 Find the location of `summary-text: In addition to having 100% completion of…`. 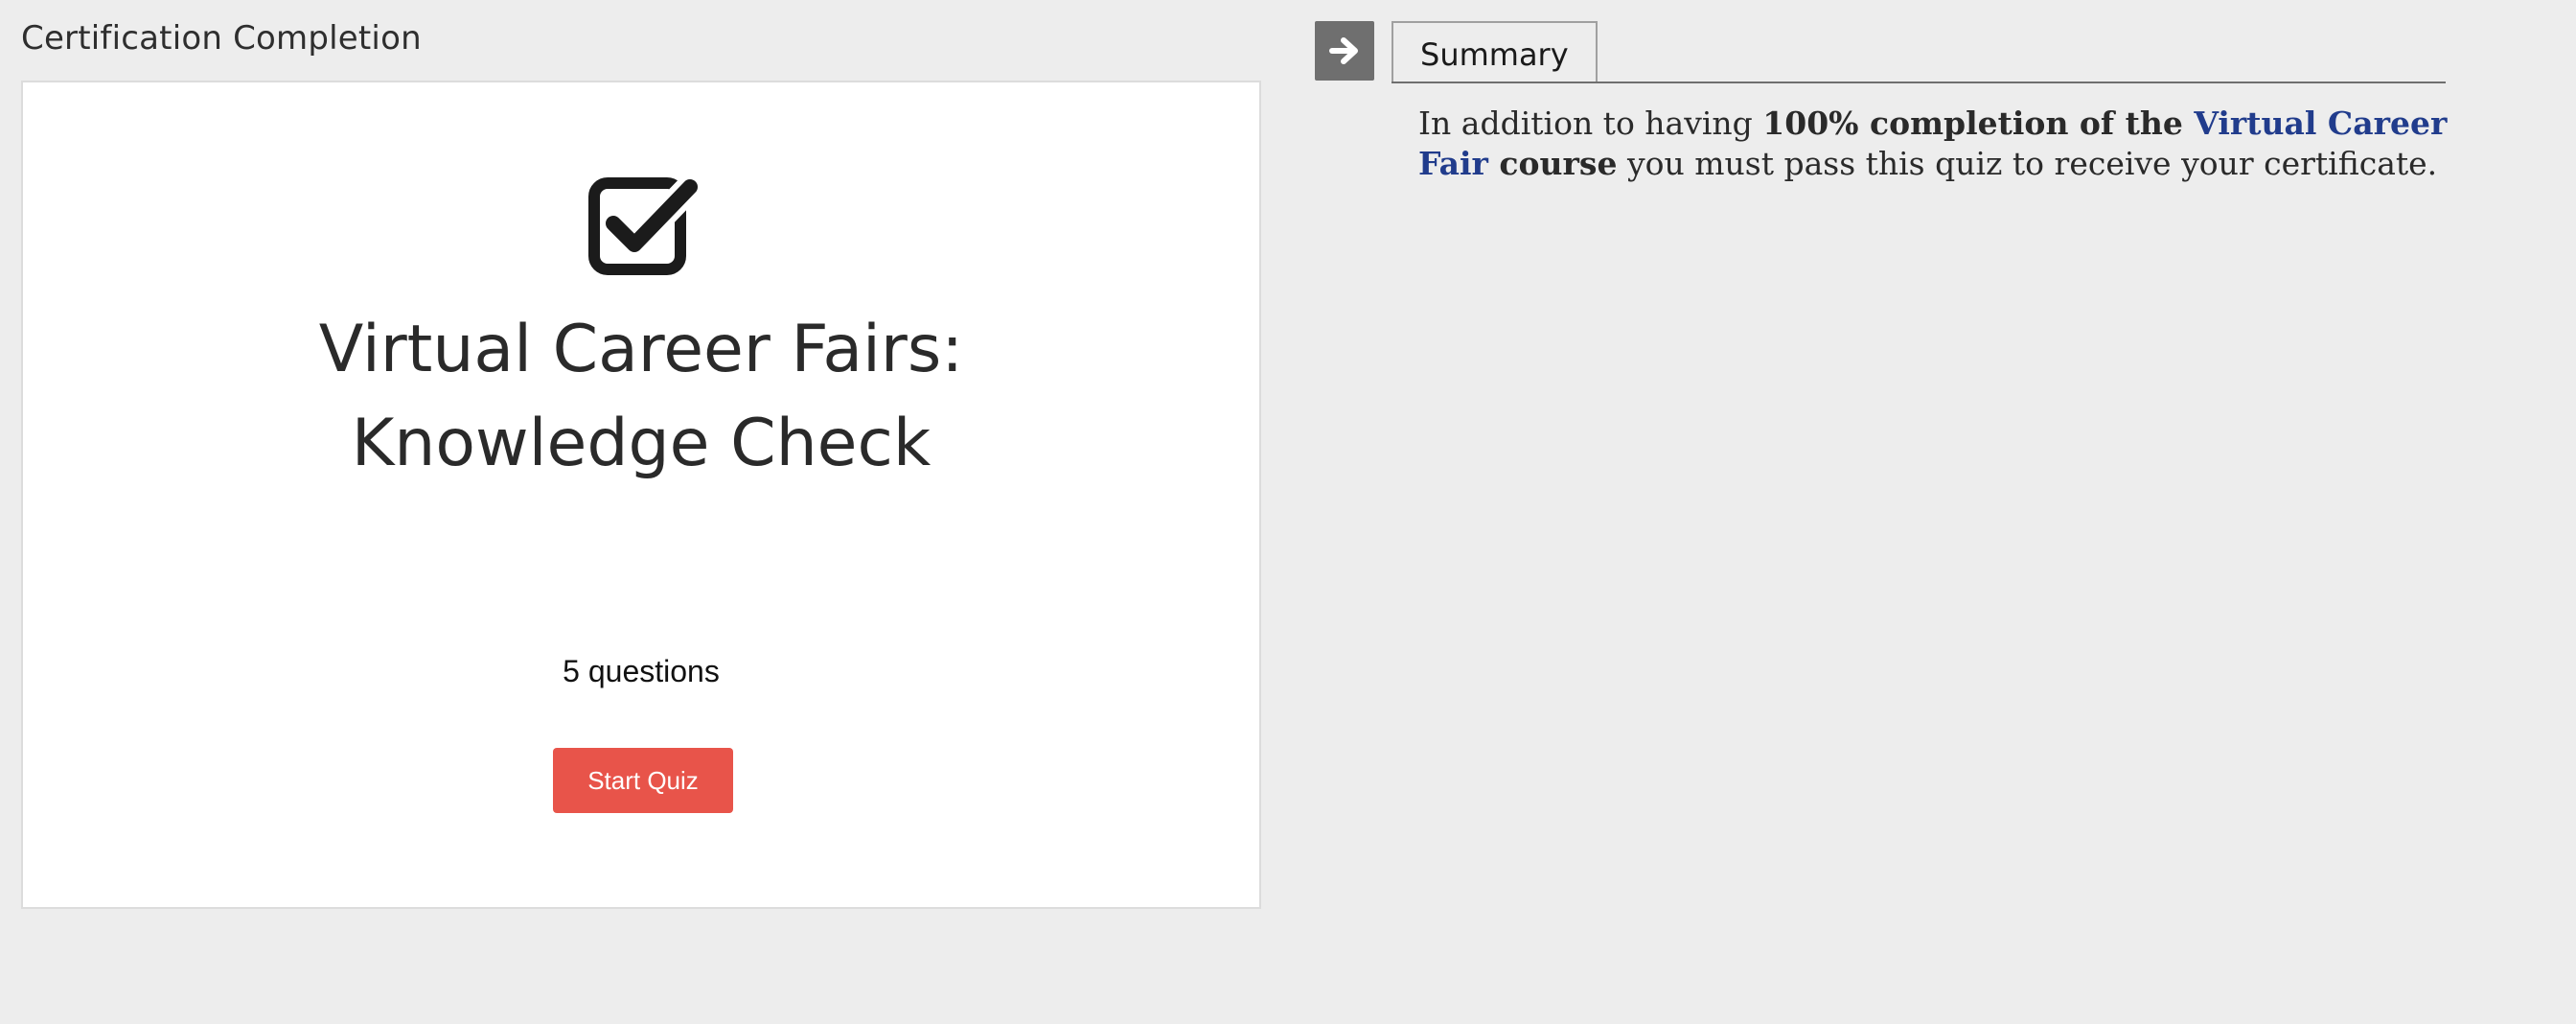

summary-text: In addition to having 100% completion of… is located at coordinates (1935, 144).